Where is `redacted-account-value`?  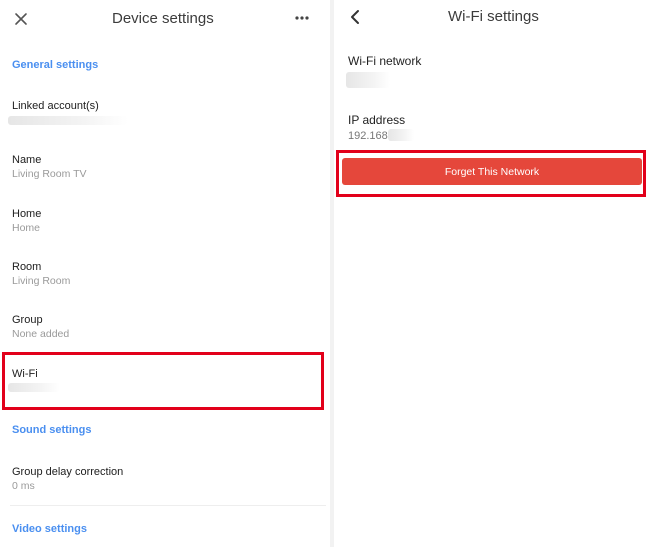 redacted-account-value is located at coordinates (68, 120).